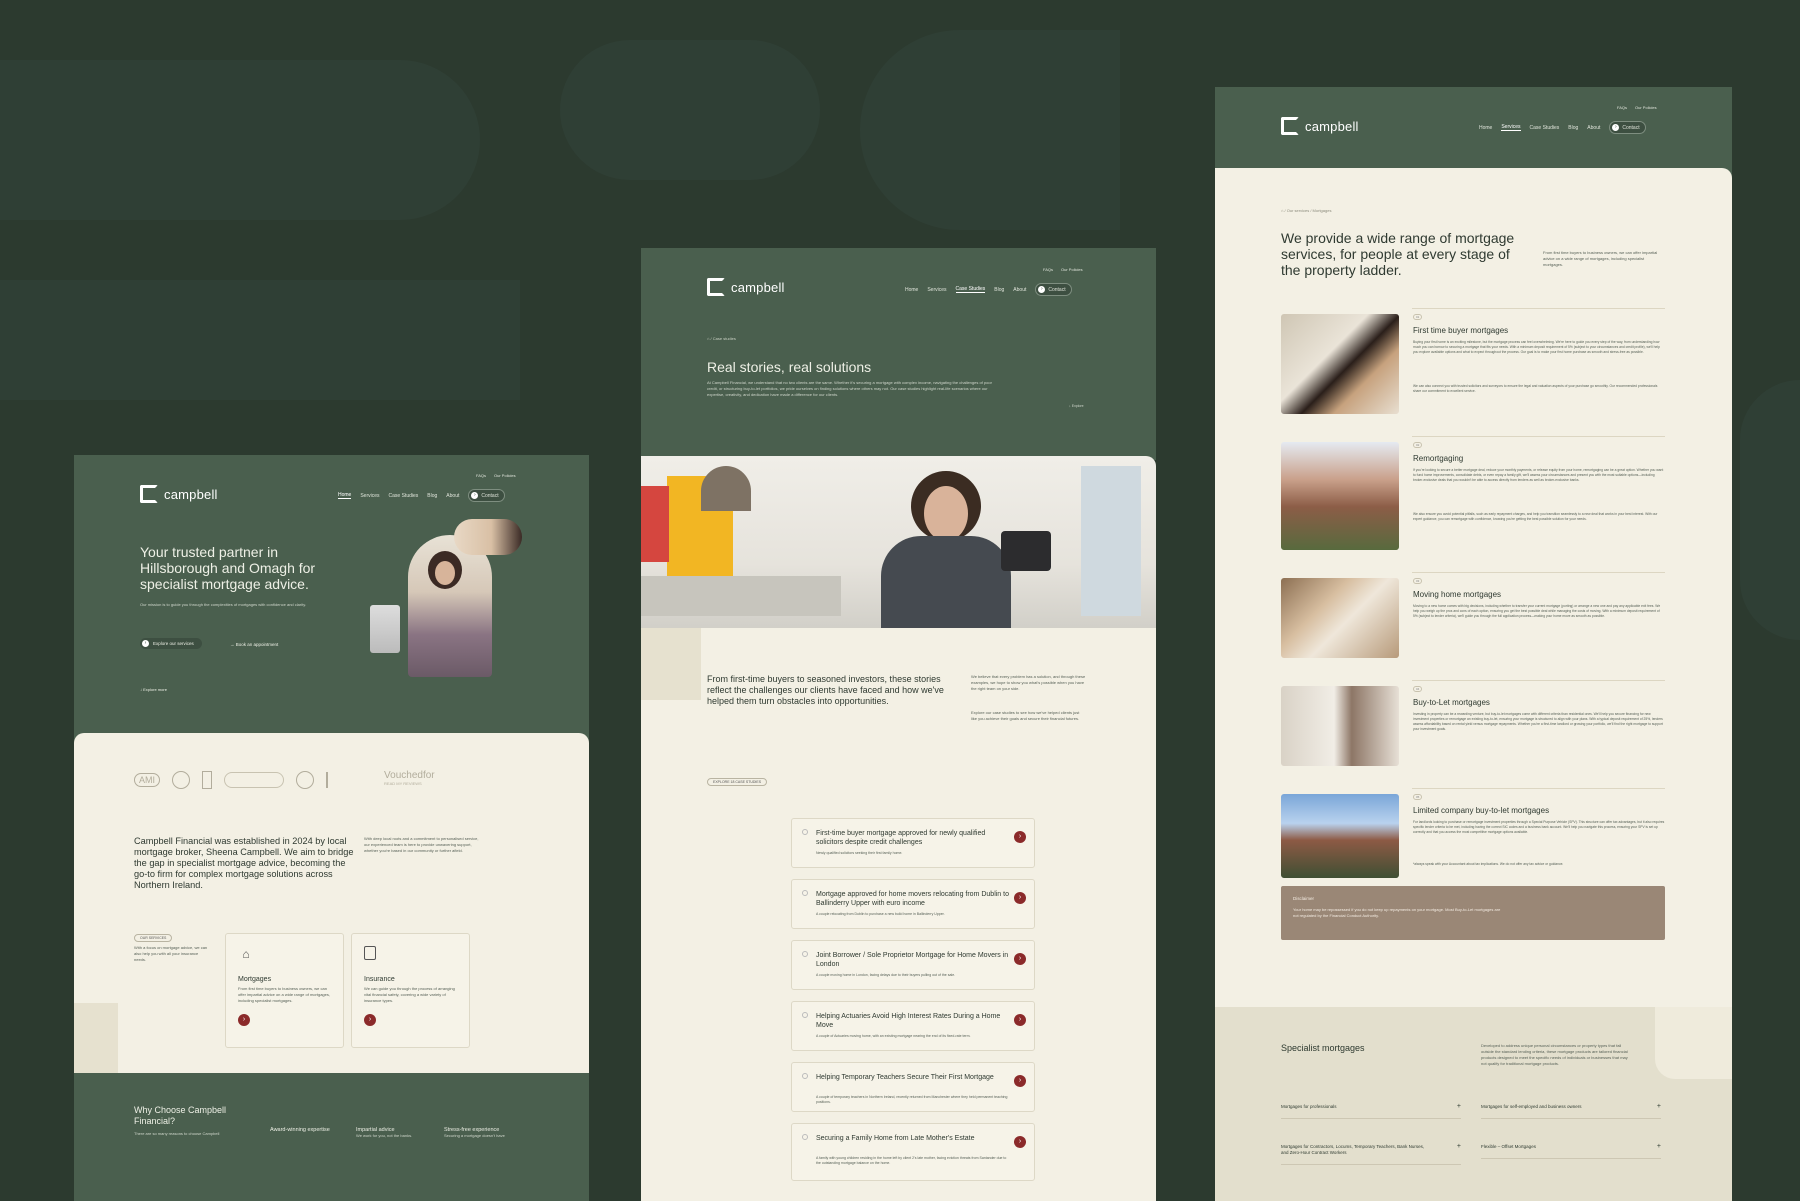 This screenshot has width=1800, height=1201. I want to click on divider, so click(1538, 572).